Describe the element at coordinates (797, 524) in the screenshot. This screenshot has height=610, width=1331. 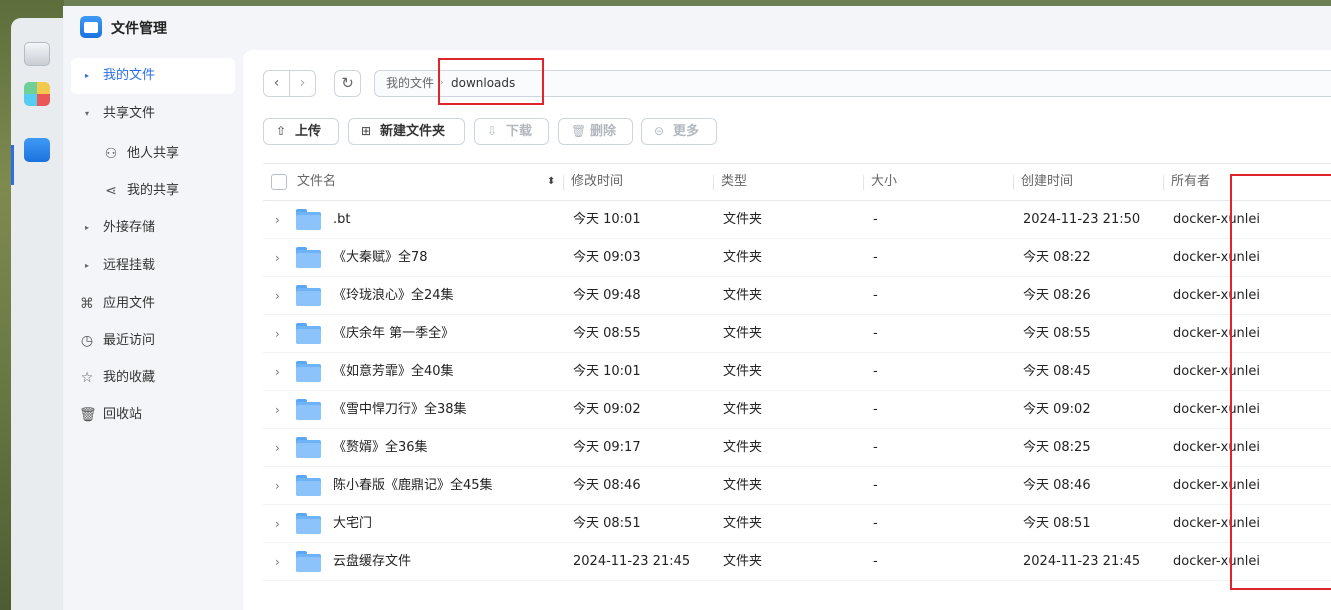
I see `table-row: › 大宅门 今天 08:51 文件夹 - 今天 08:51 docker-xunlei` at that location.